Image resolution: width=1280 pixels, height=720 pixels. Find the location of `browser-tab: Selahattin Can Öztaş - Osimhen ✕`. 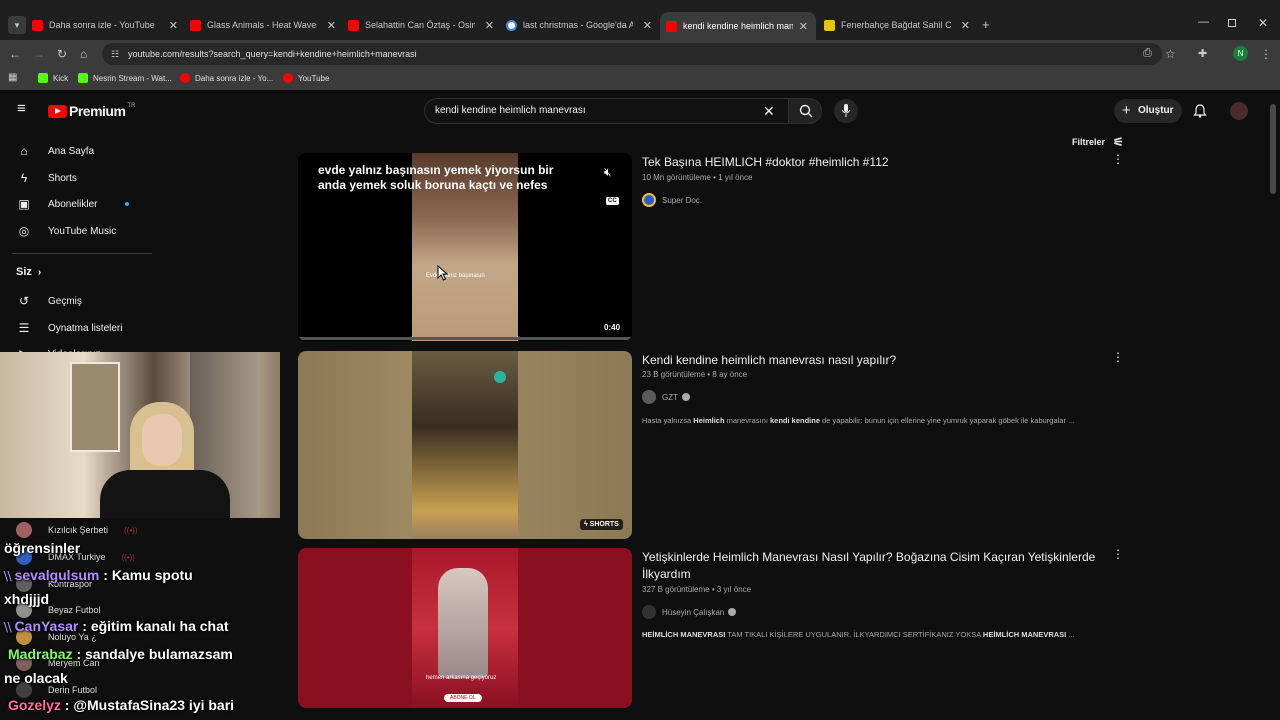

browser-tab: Selahattin Can Öztaş - Osimhen ✕ is located at coordinates (422, 25).